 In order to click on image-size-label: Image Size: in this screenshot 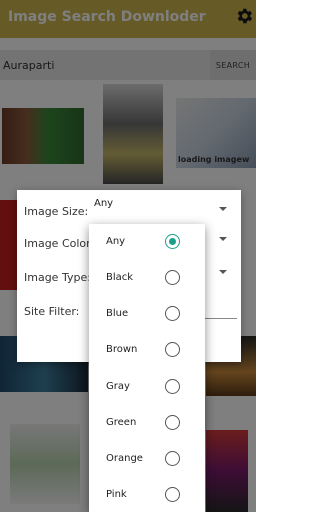, I will do `click(56, 211)`.